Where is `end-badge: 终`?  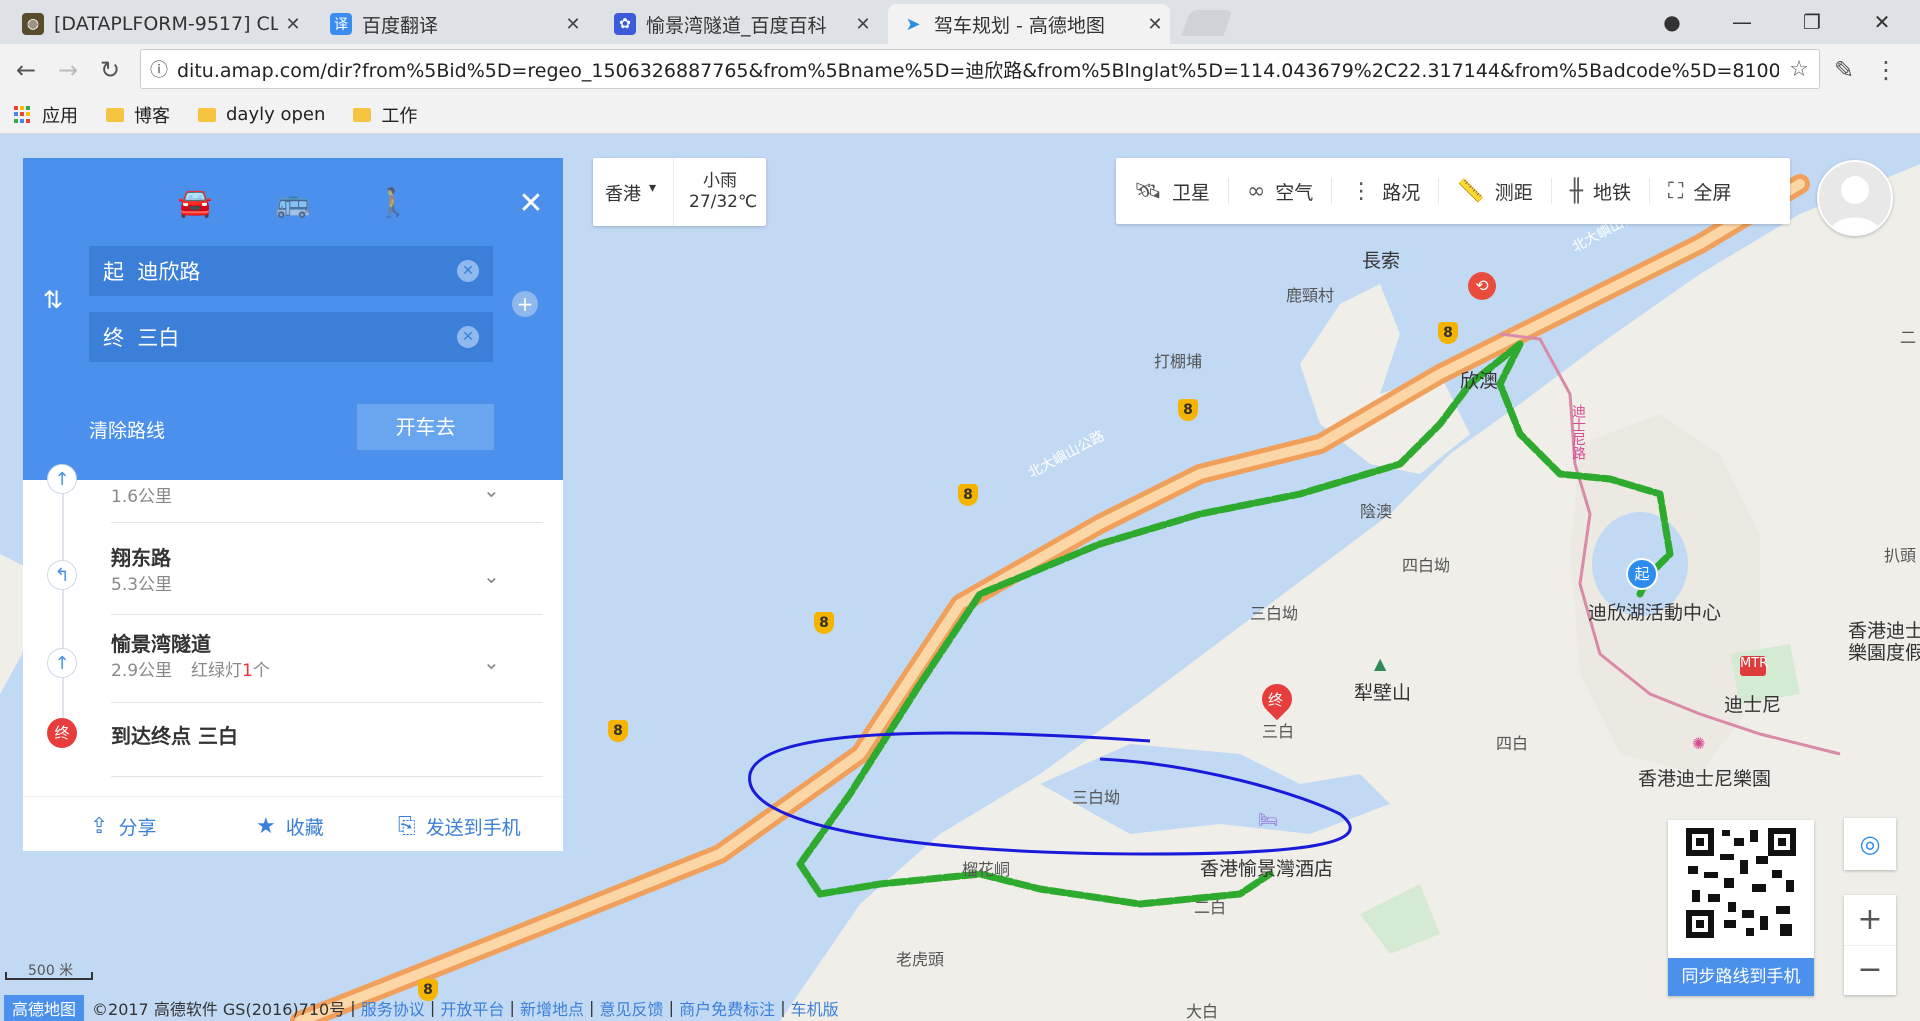 end-badge: 终 is located at coordinates (62, 733).